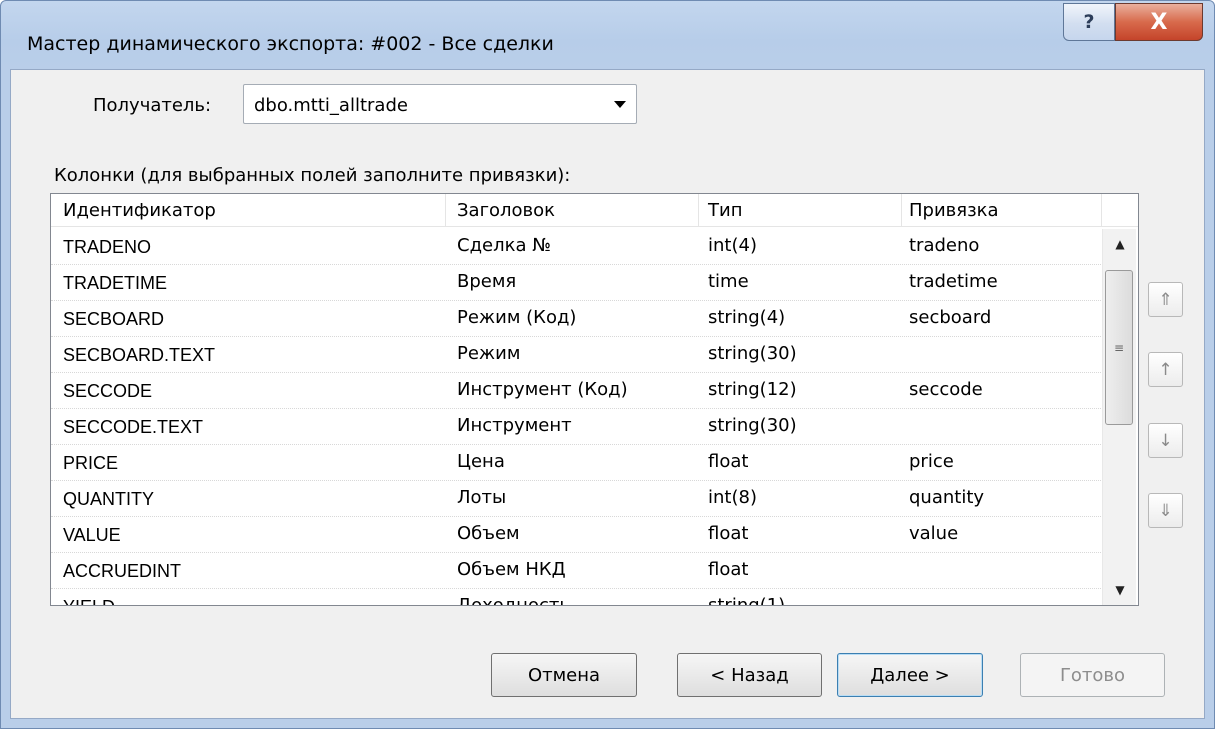  Describe the element at coordinates (115, 283) in the screenshot. I see `cell-identifier: TRADETIME` at that location.